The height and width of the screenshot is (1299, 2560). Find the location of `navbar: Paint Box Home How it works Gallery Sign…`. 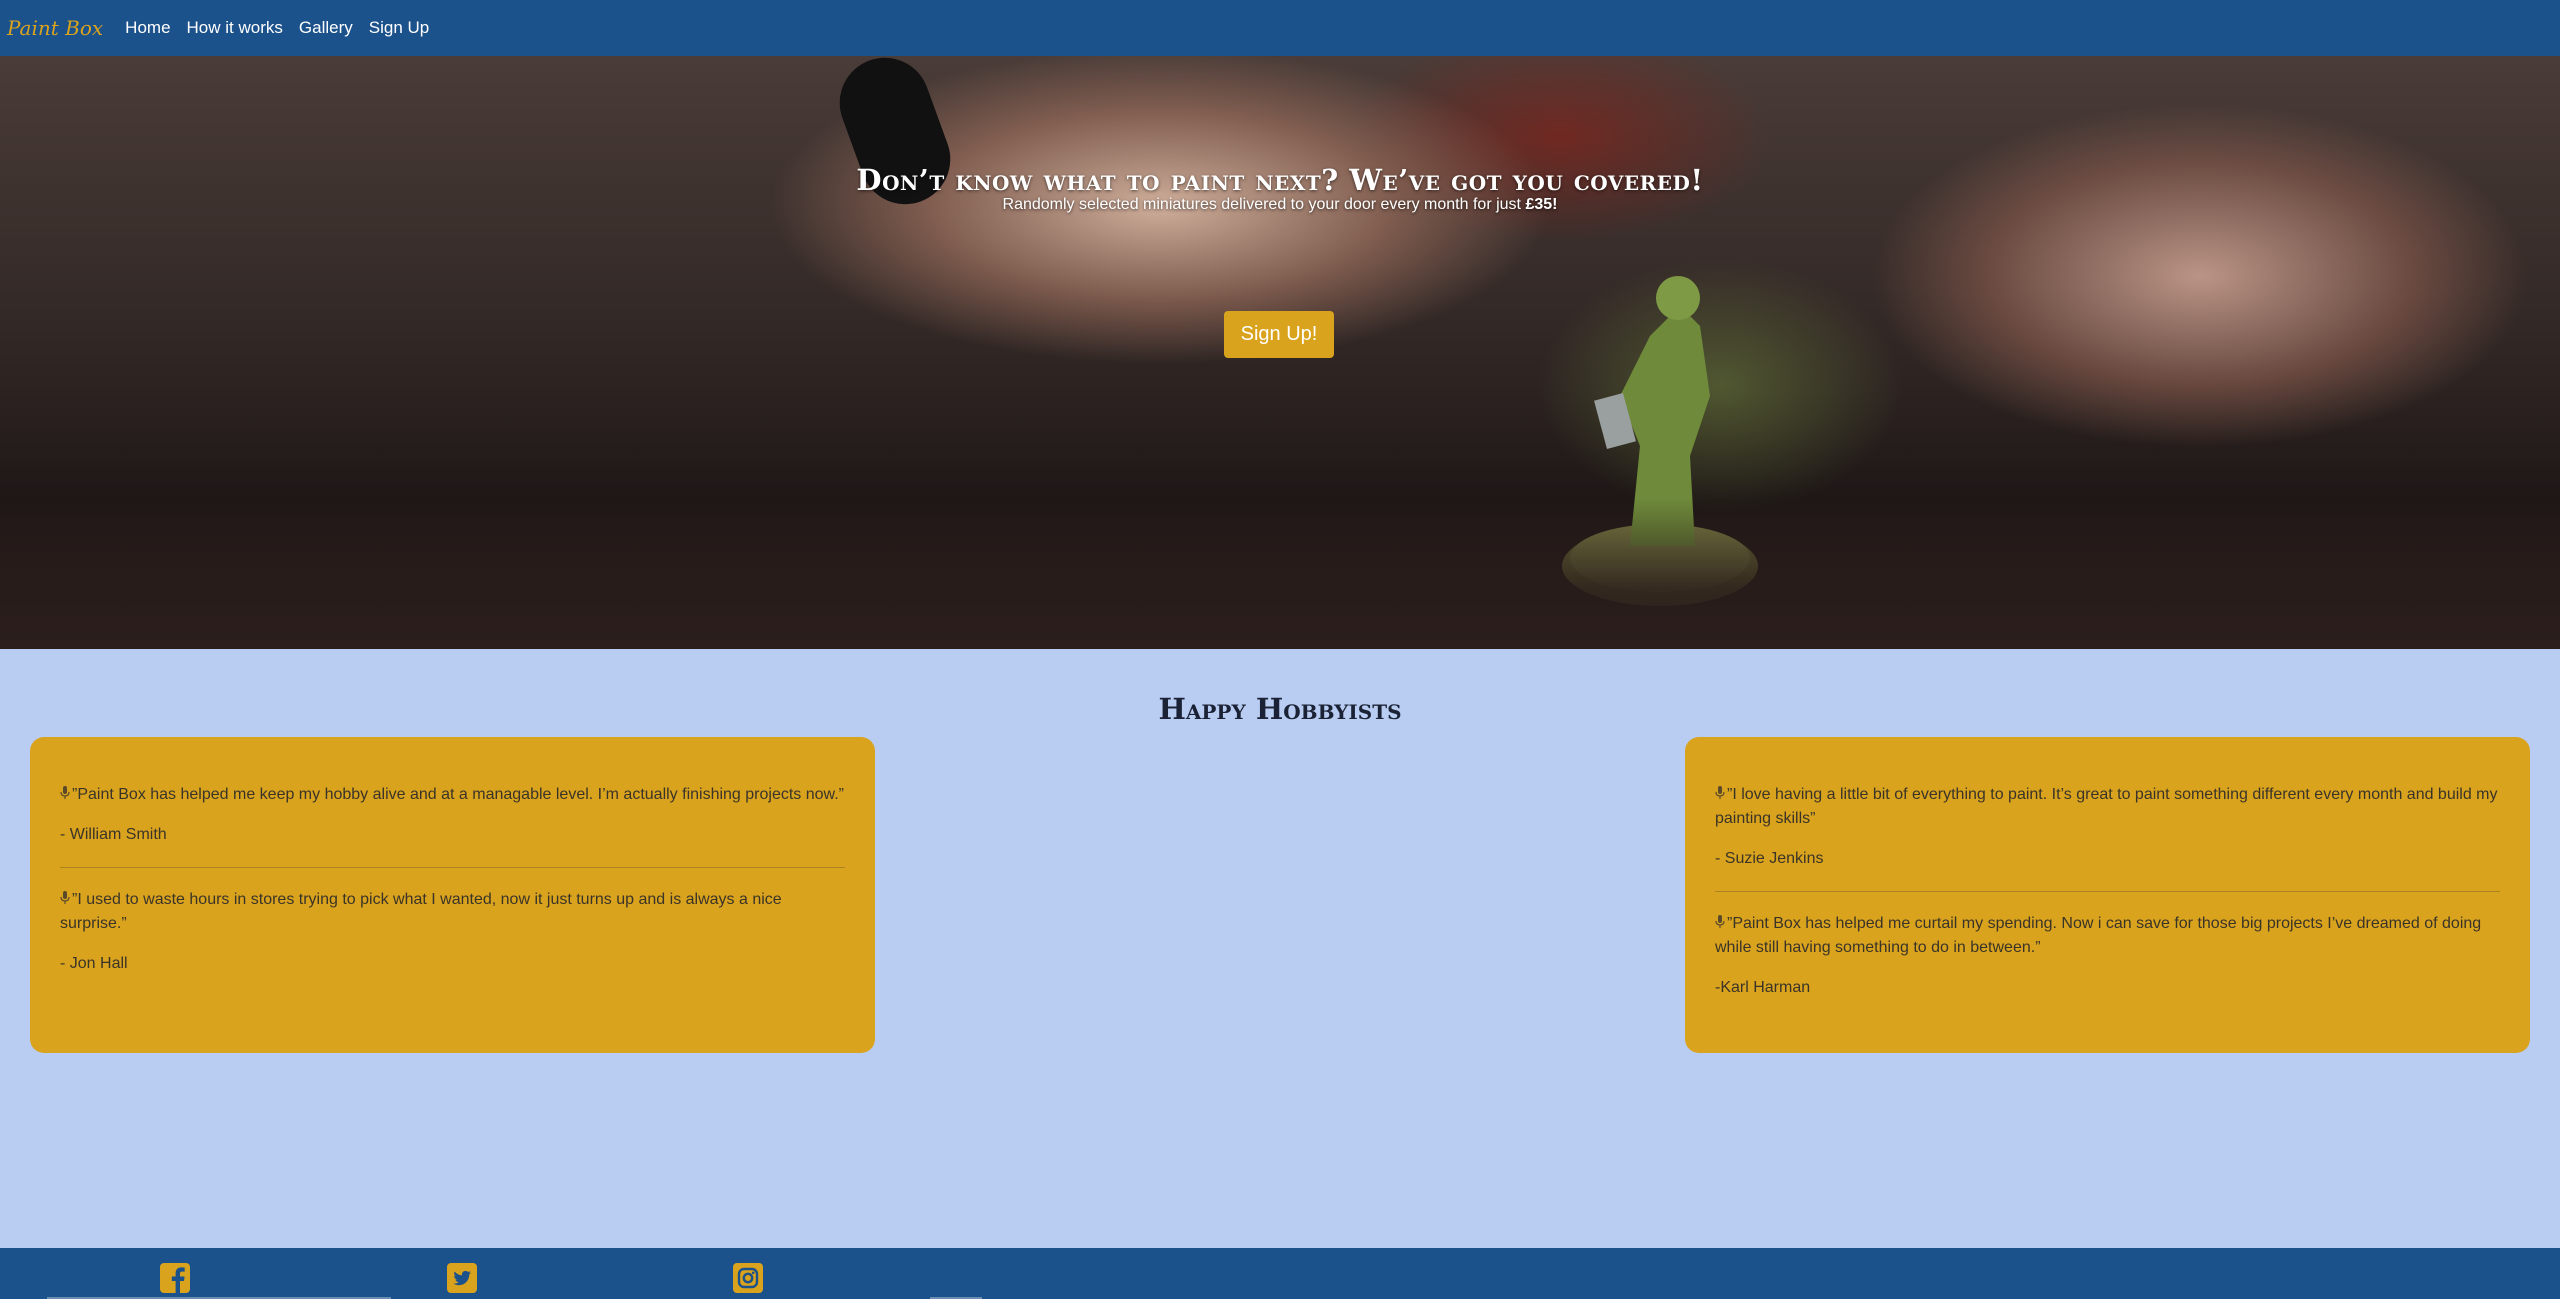

navbar: Paint Box Home How it works Gallery Sign… is located at coordinates (1280, 28).